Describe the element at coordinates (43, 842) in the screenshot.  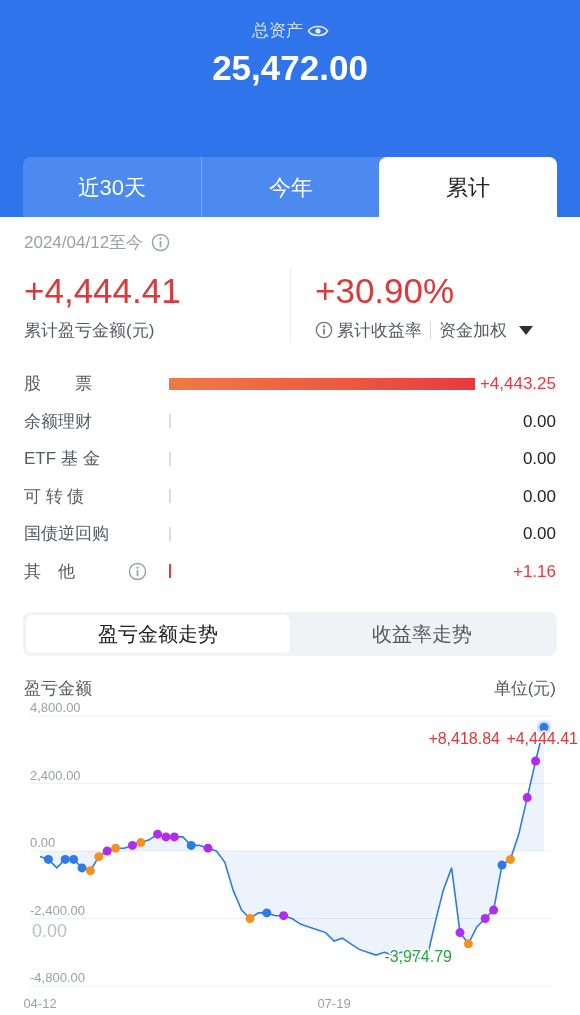
I see `y-axis-label: 0.00` at that location.